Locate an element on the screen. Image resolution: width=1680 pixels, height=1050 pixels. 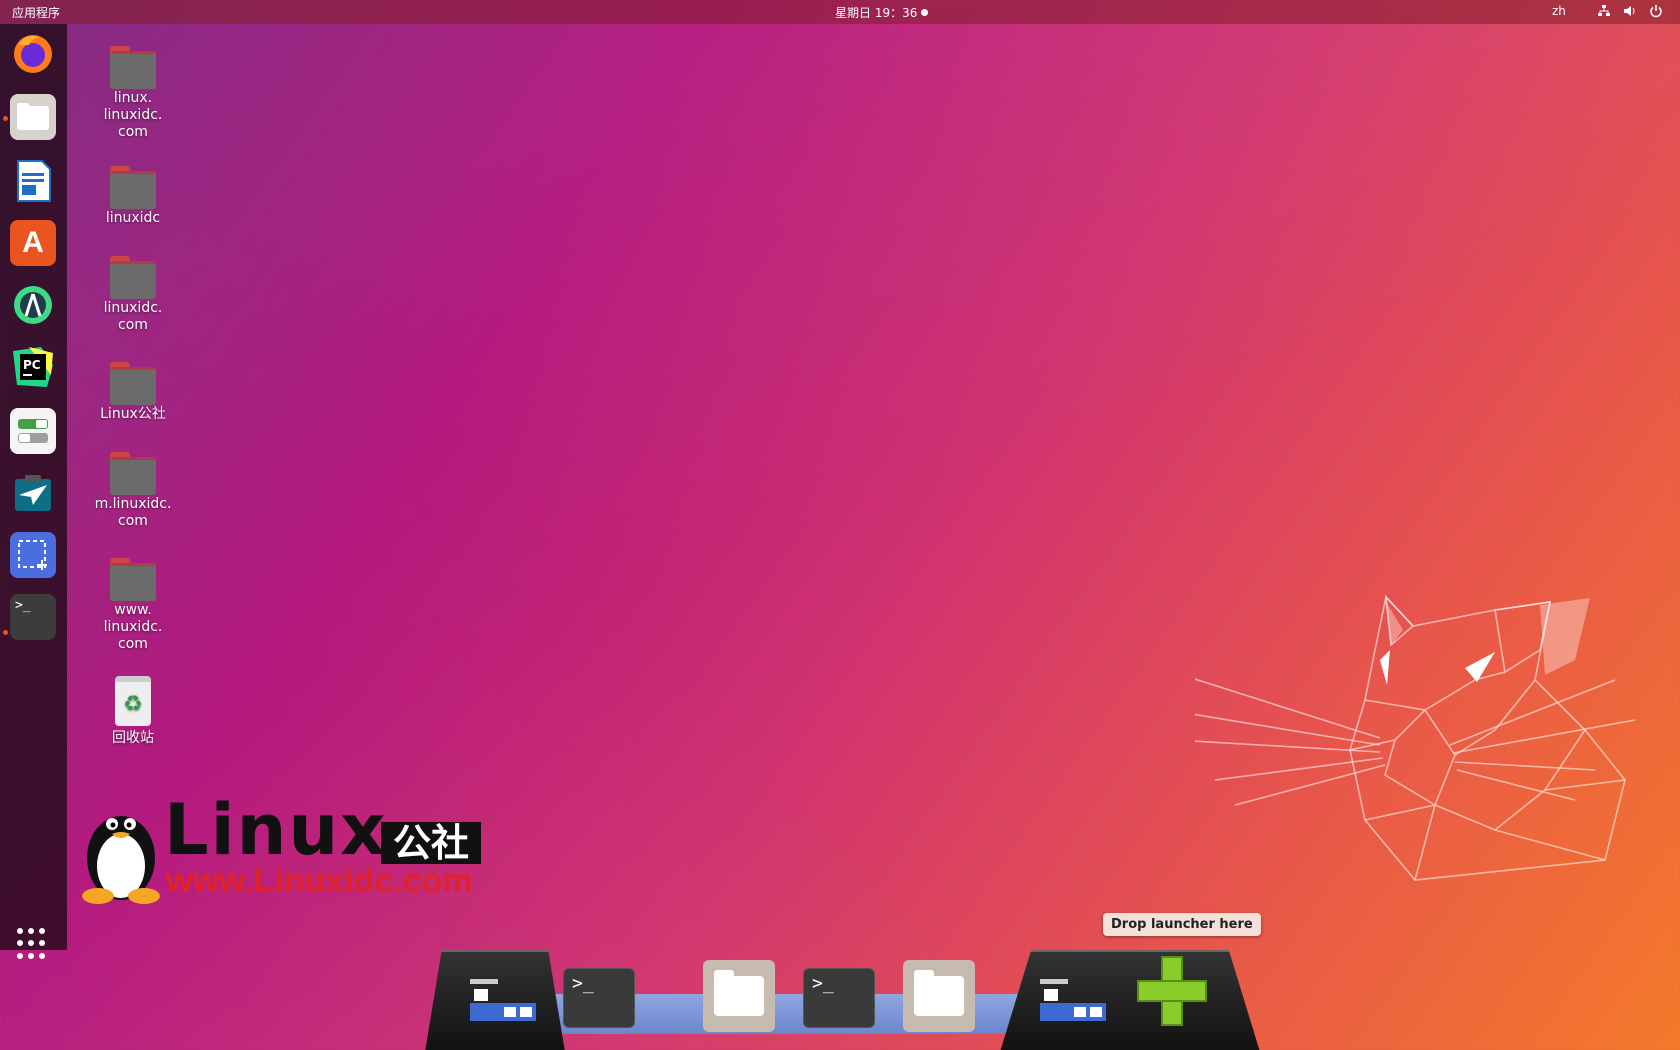
firefox-icon is located at coordinates (33, 54).